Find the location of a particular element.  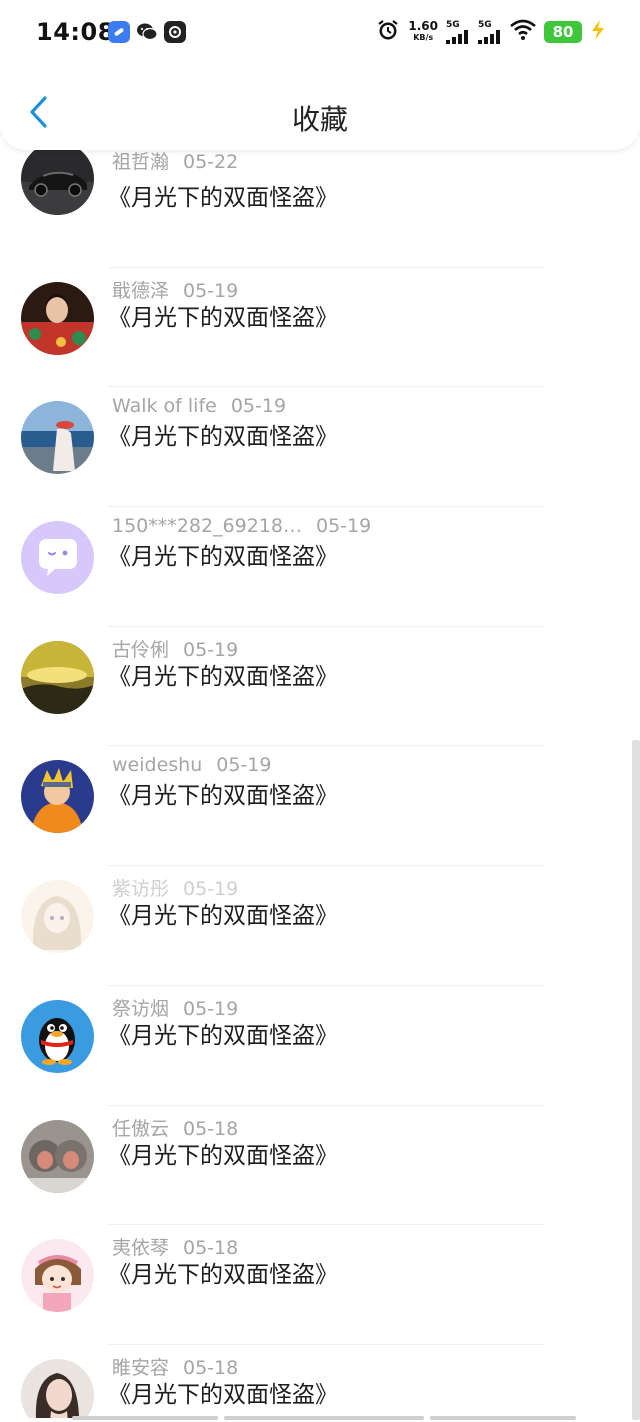

list-item: 任傲云 05-18 《月光下的双面怪盗》 is located at coordinates (320, 1166).